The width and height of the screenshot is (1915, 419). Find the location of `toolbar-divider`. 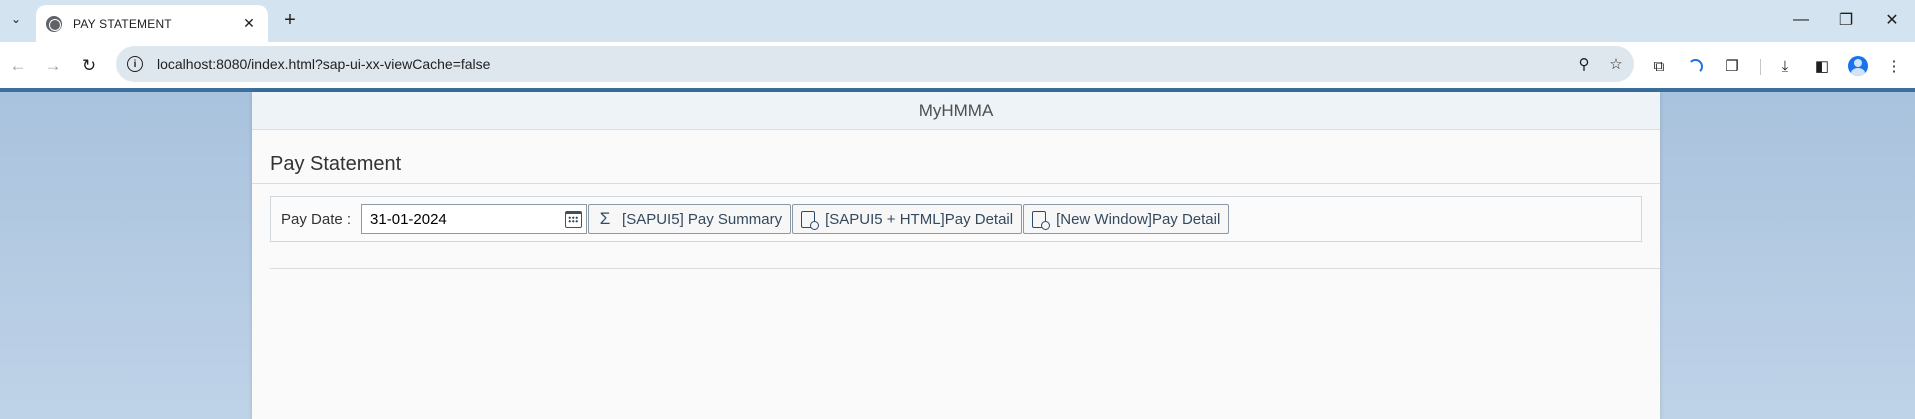

toolbar-divider is located at coordinates (1760, 67).